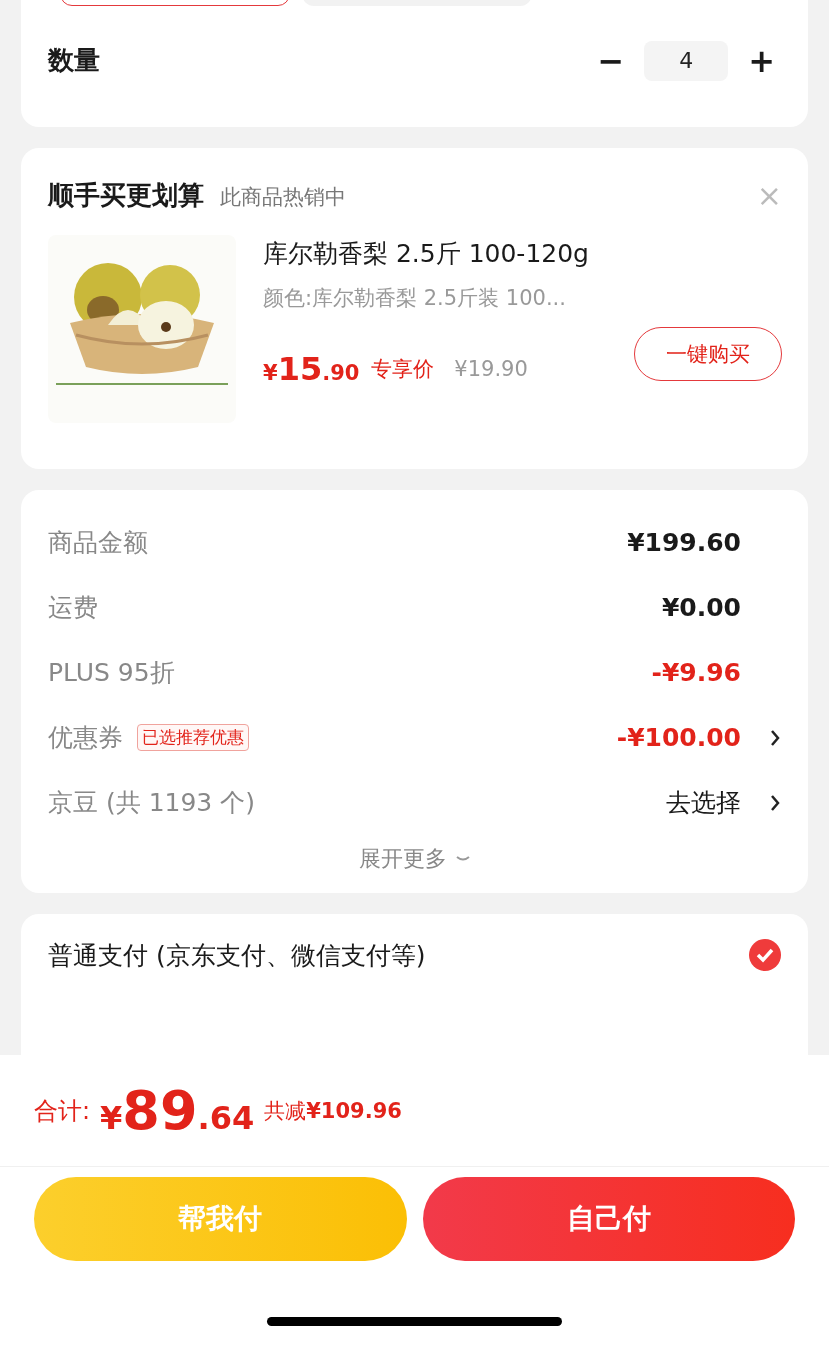 The width and height of the screenshot is (829, 1345). Describe the element at coordinates (193, 737) in the screenshot. I see `coupon-tag: 已选推荐优惠` at that location.